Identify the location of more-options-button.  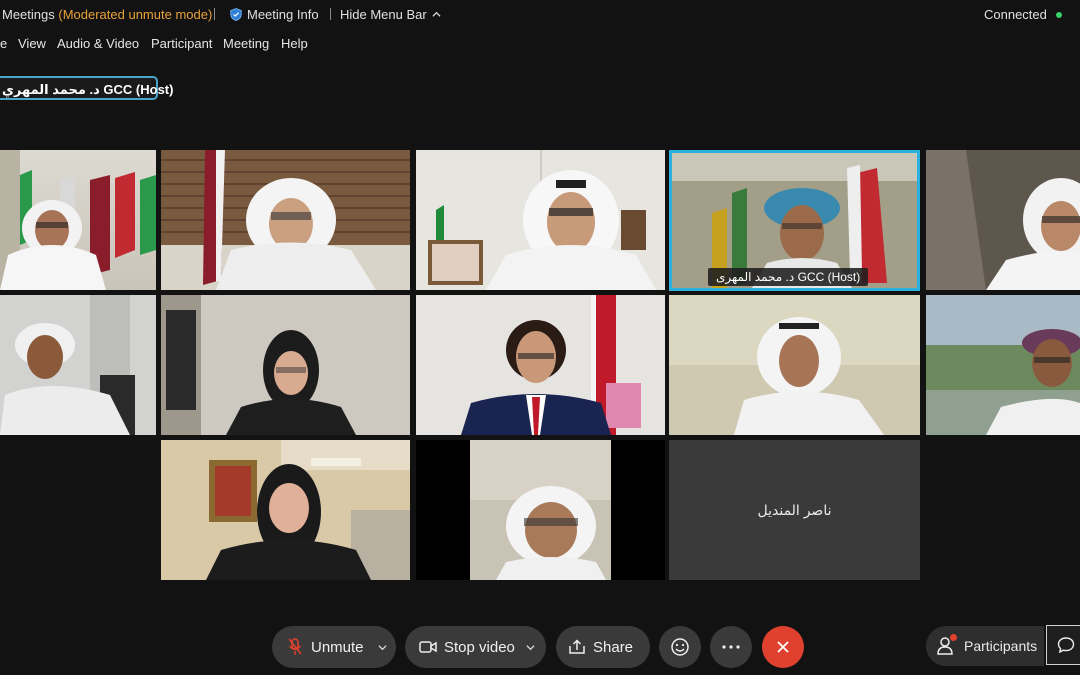
(731, 647).